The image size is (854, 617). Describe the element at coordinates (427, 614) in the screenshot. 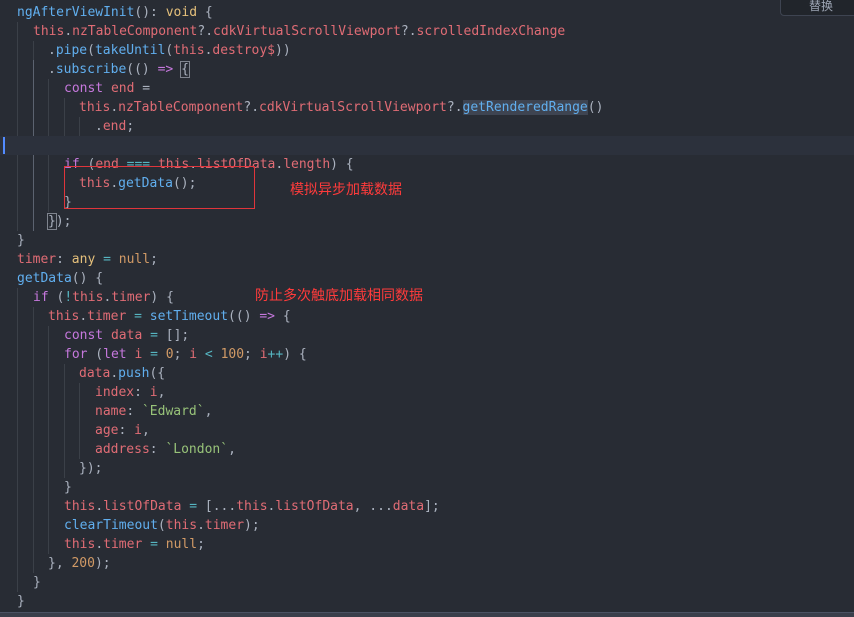

I see `horizontal-scrollbar` at that location.